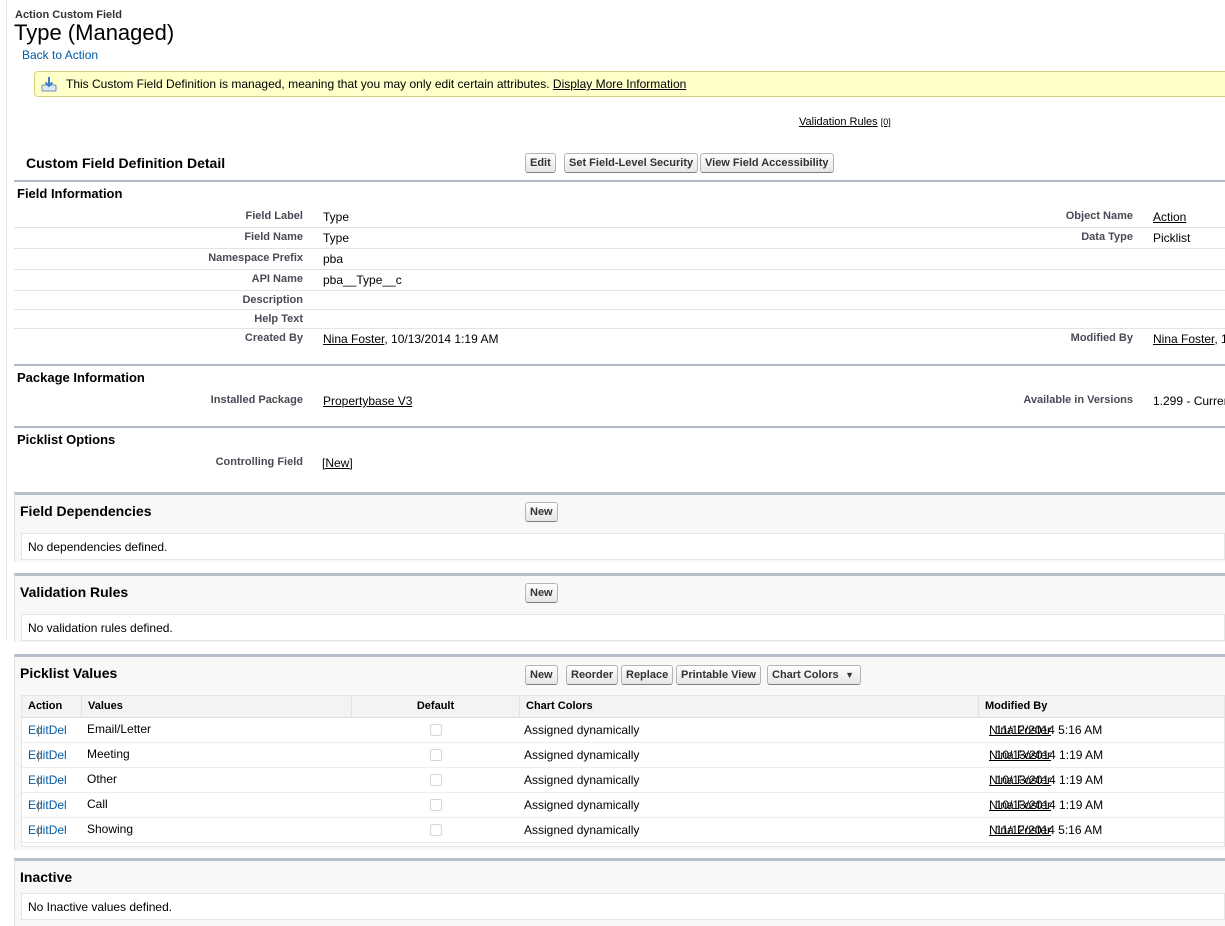 The height and width of the screenshot is (926, 1225). What do you see at coordinates (46, 877) in the screenshot?
I see `inactive-title: Inactive` at bounding box center [46, 877].